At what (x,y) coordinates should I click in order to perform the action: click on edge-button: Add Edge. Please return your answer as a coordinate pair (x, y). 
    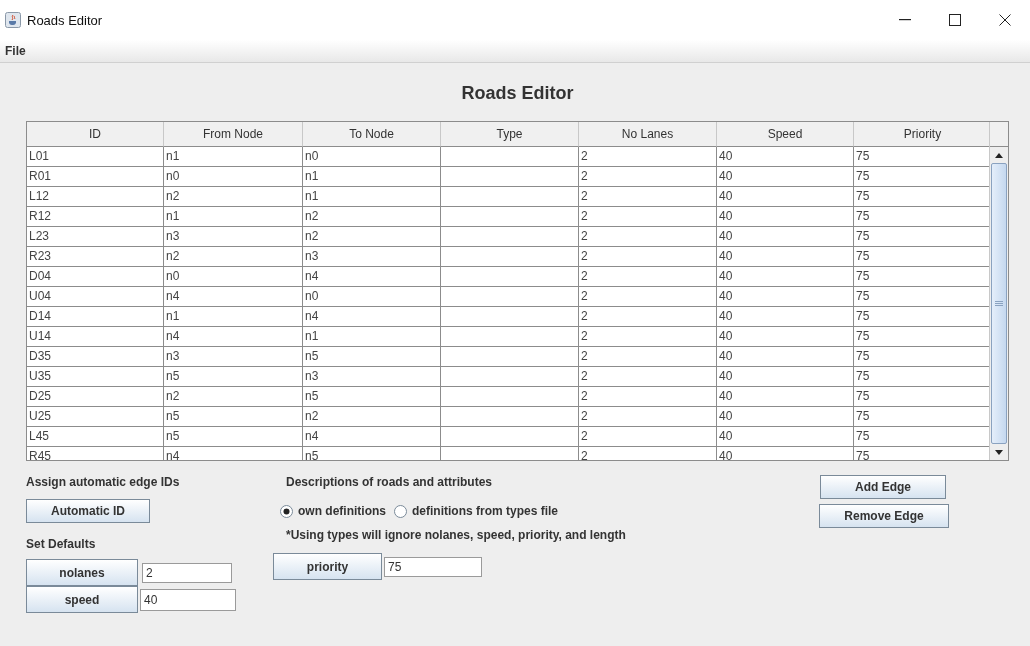
    Looking at the image, I should click on (883, 487).